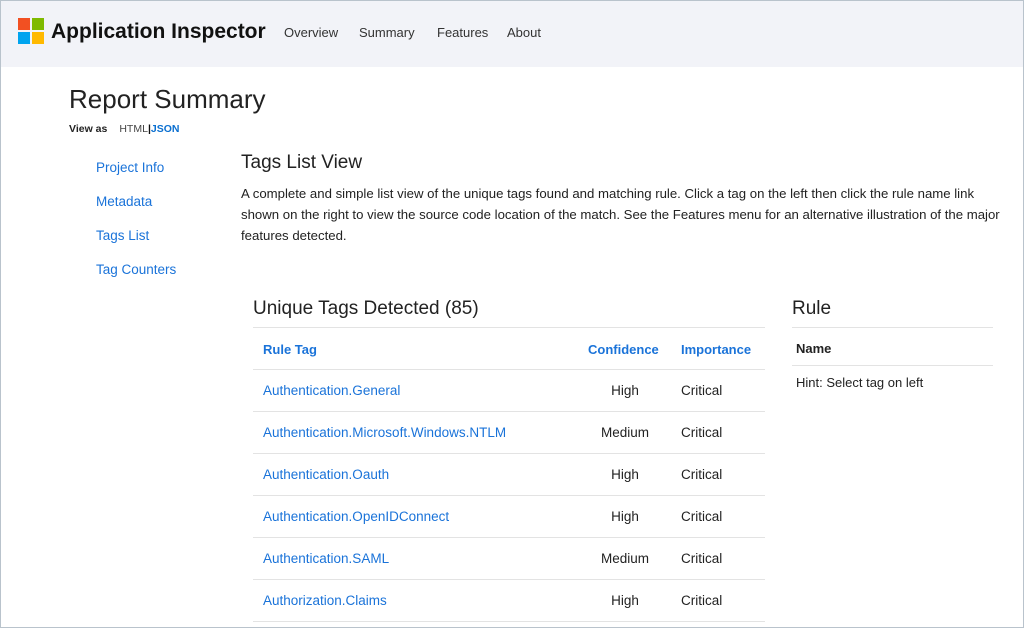 The height and width of the screenshot is (628, 1024). Describe the element at coordinates (31, 31) in the screenshot. I see `microsoft-logo-icon` at that location.